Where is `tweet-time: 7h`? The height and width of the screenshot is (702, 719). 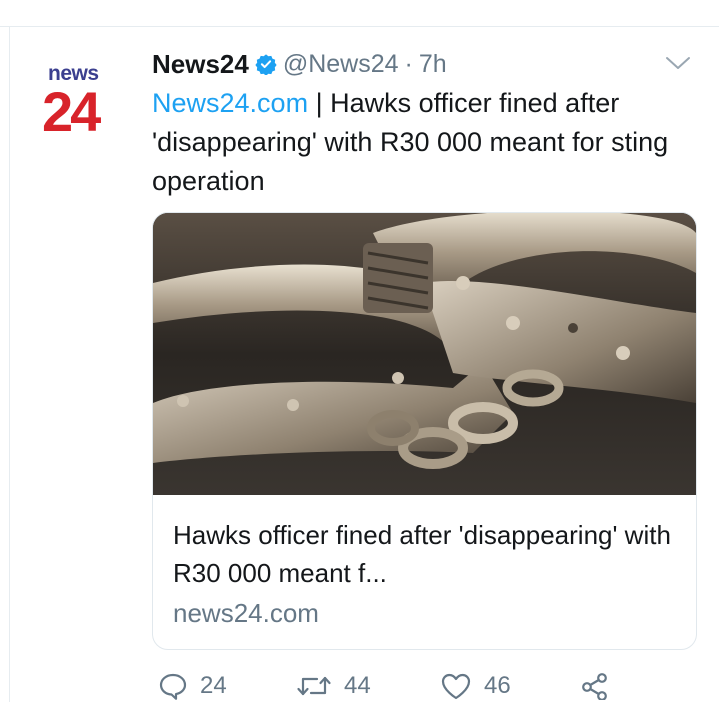 tweet-time: 7h is located at coordinates (433, 64).